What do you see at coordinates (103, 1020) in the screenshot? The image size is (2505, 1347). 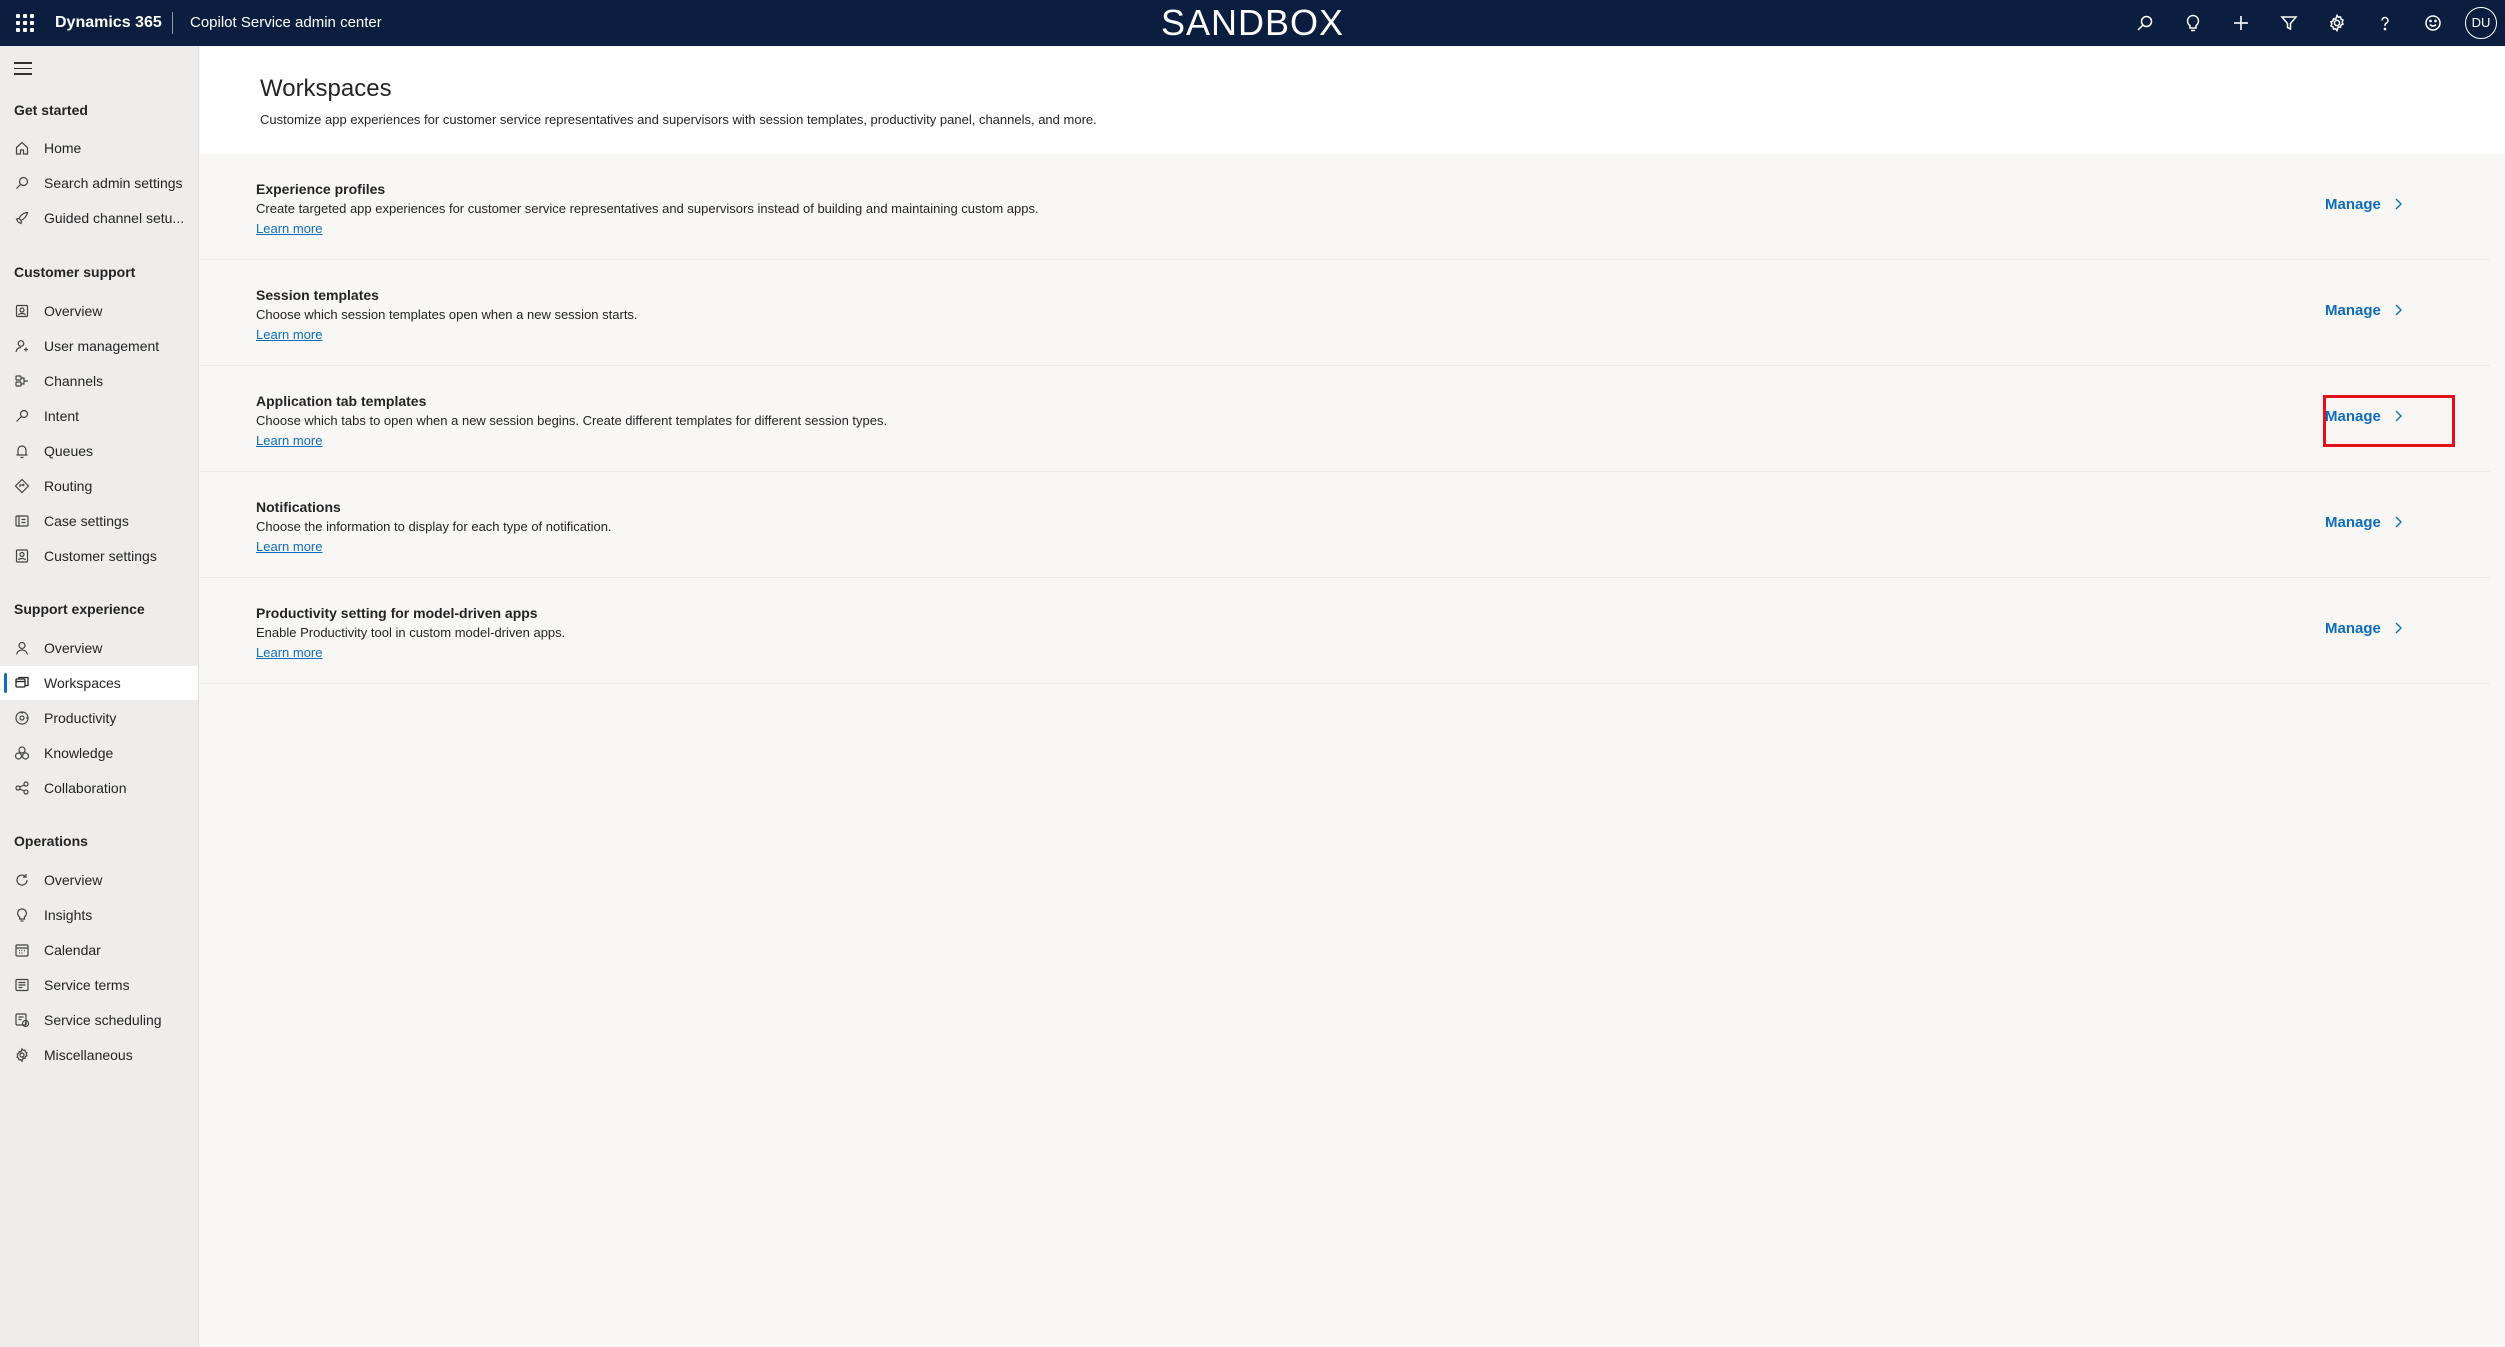 I see `sidebar-item-label: Service scheduling` at bounding box center [103, 1020].